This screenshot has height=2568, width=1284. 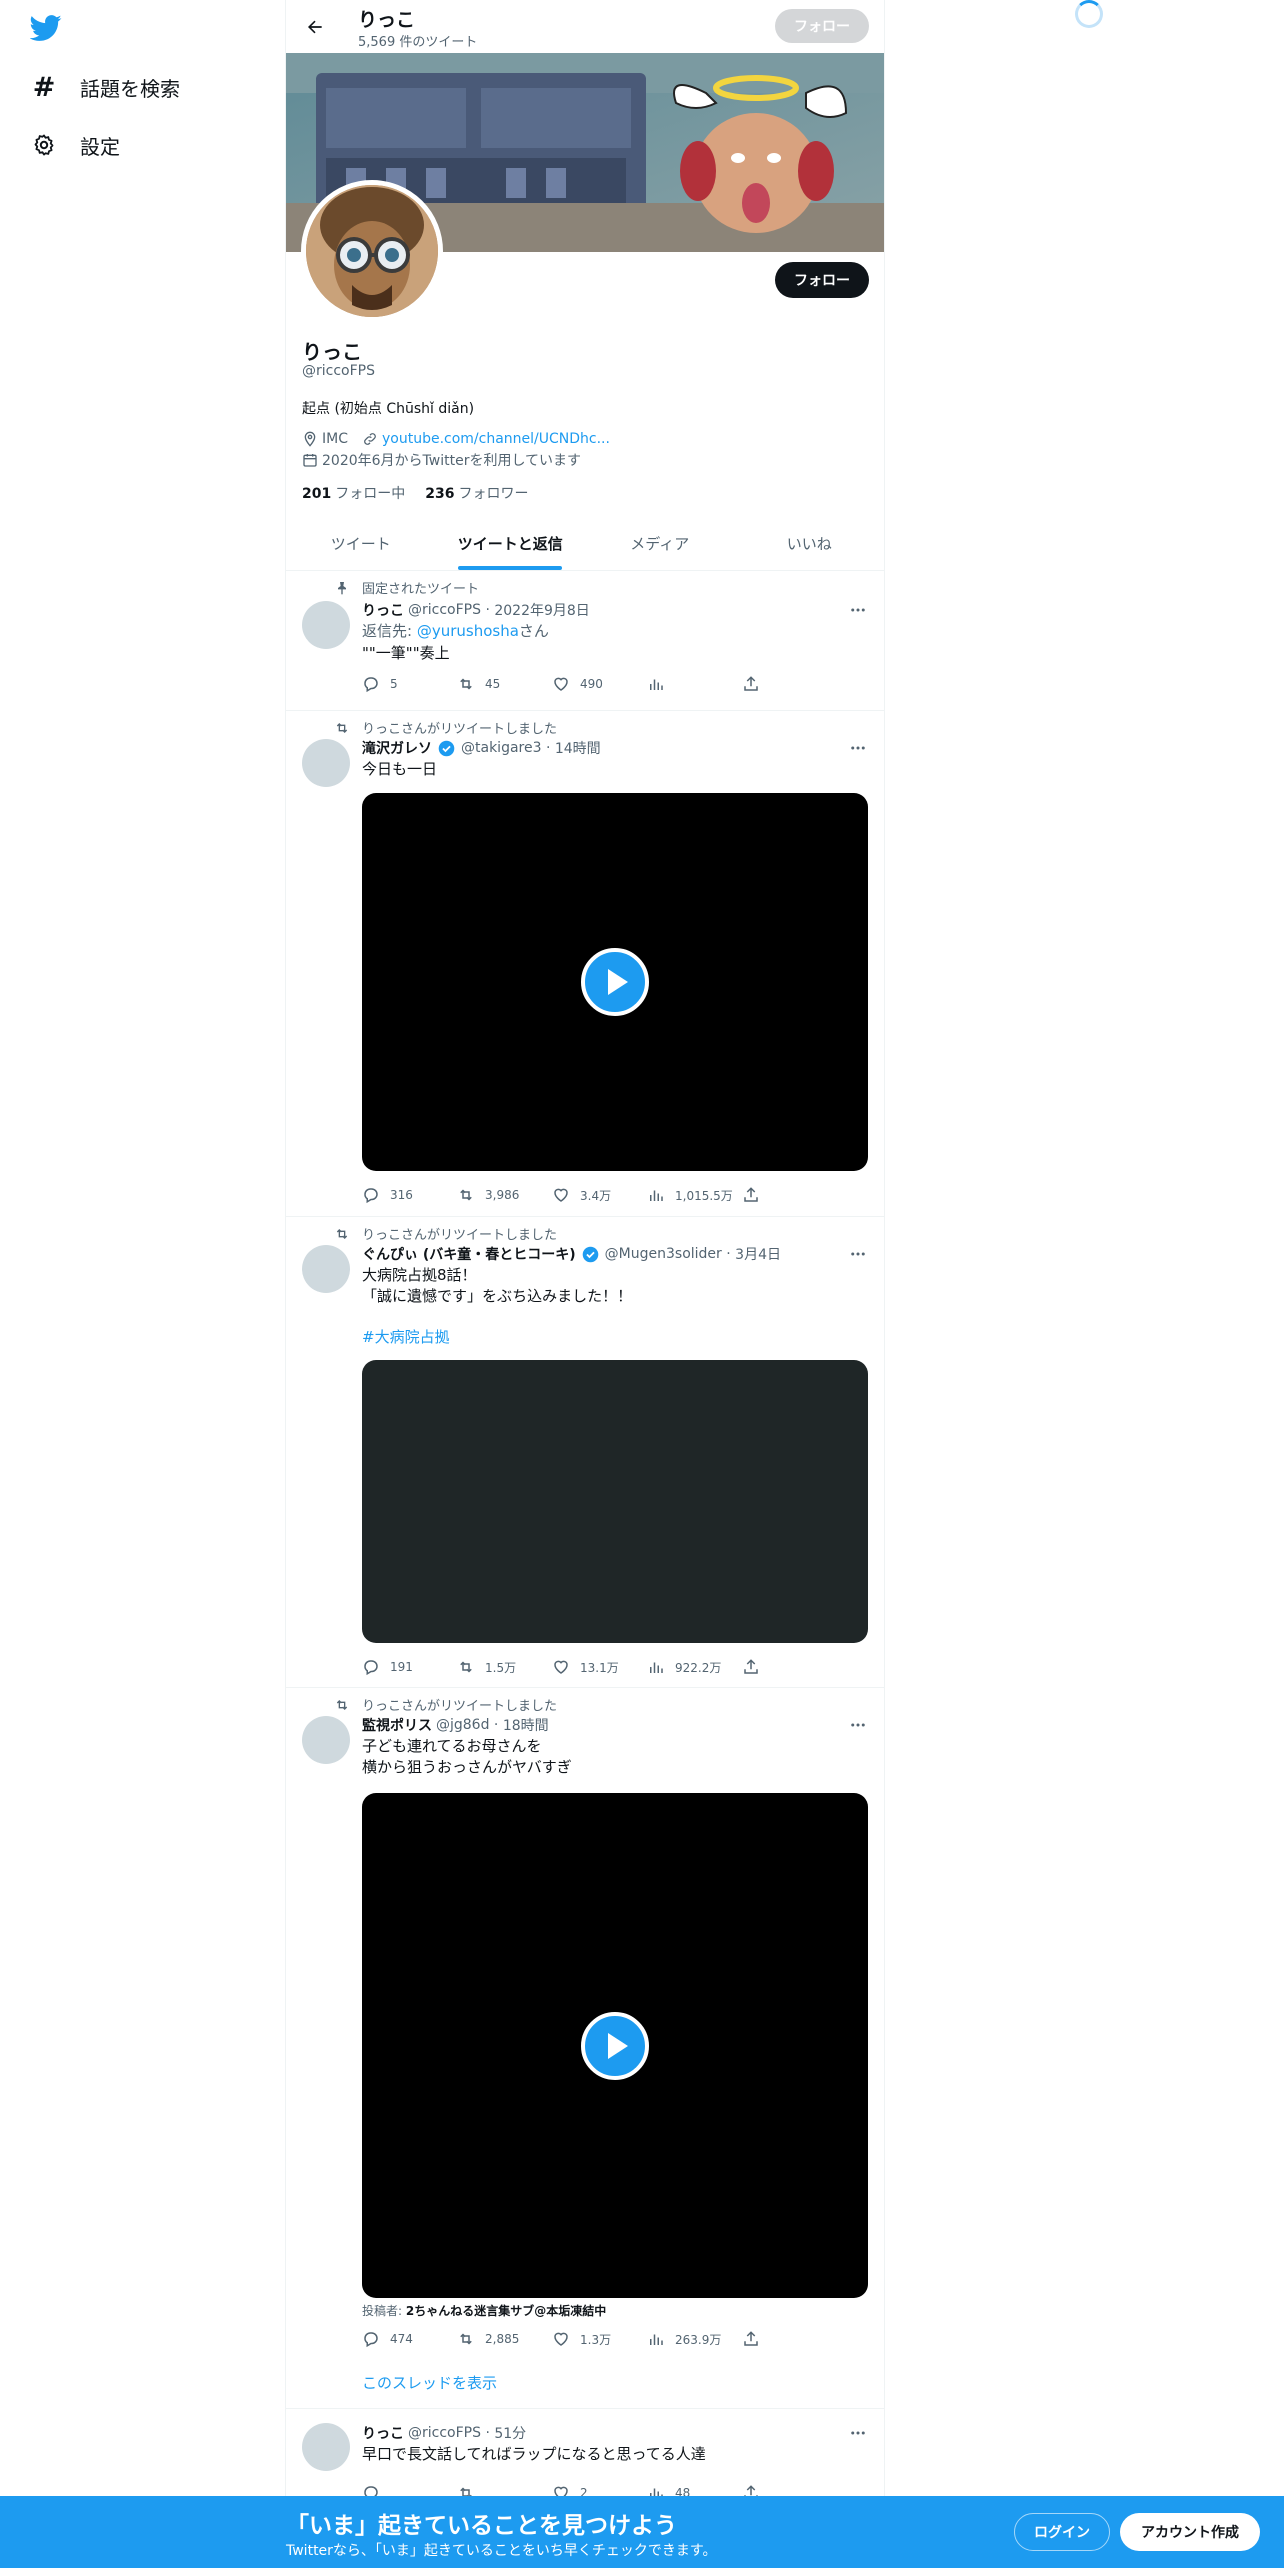 What do you see at coordinates (462, 1725) in the screenshot?
I see `author-handle: @jg86d` at bounding box center [462, 1725].